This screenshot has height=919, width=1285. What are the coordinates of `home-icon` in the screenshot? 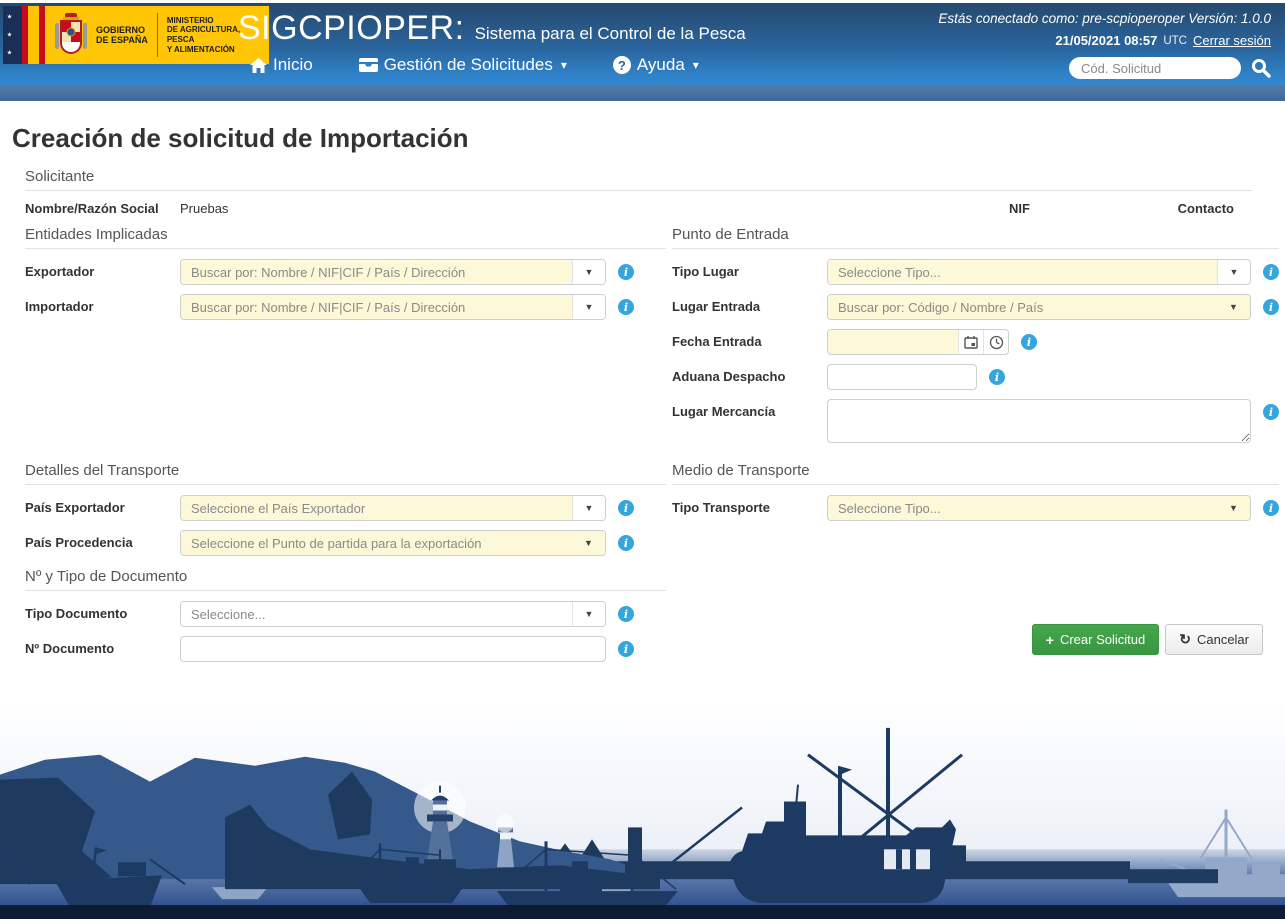 It's located at (258, 65).